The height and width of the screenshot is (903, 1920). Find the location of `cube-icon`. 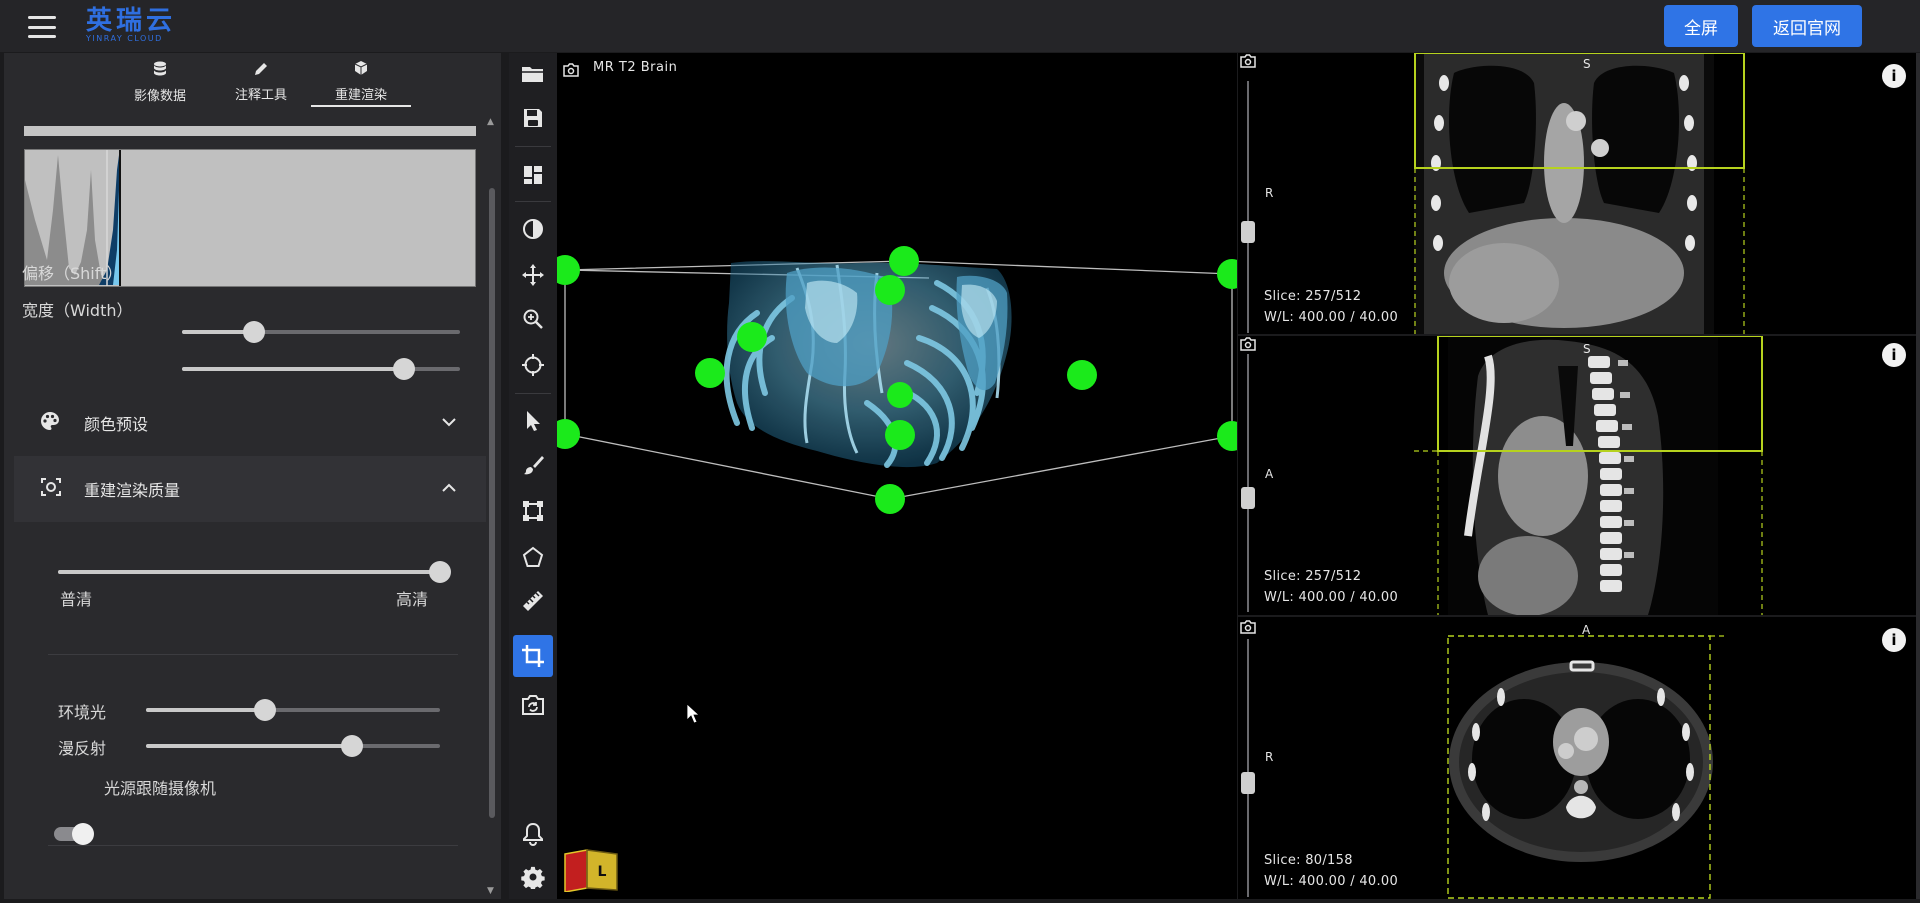

cube-icon is located at coordinates (361, 70).